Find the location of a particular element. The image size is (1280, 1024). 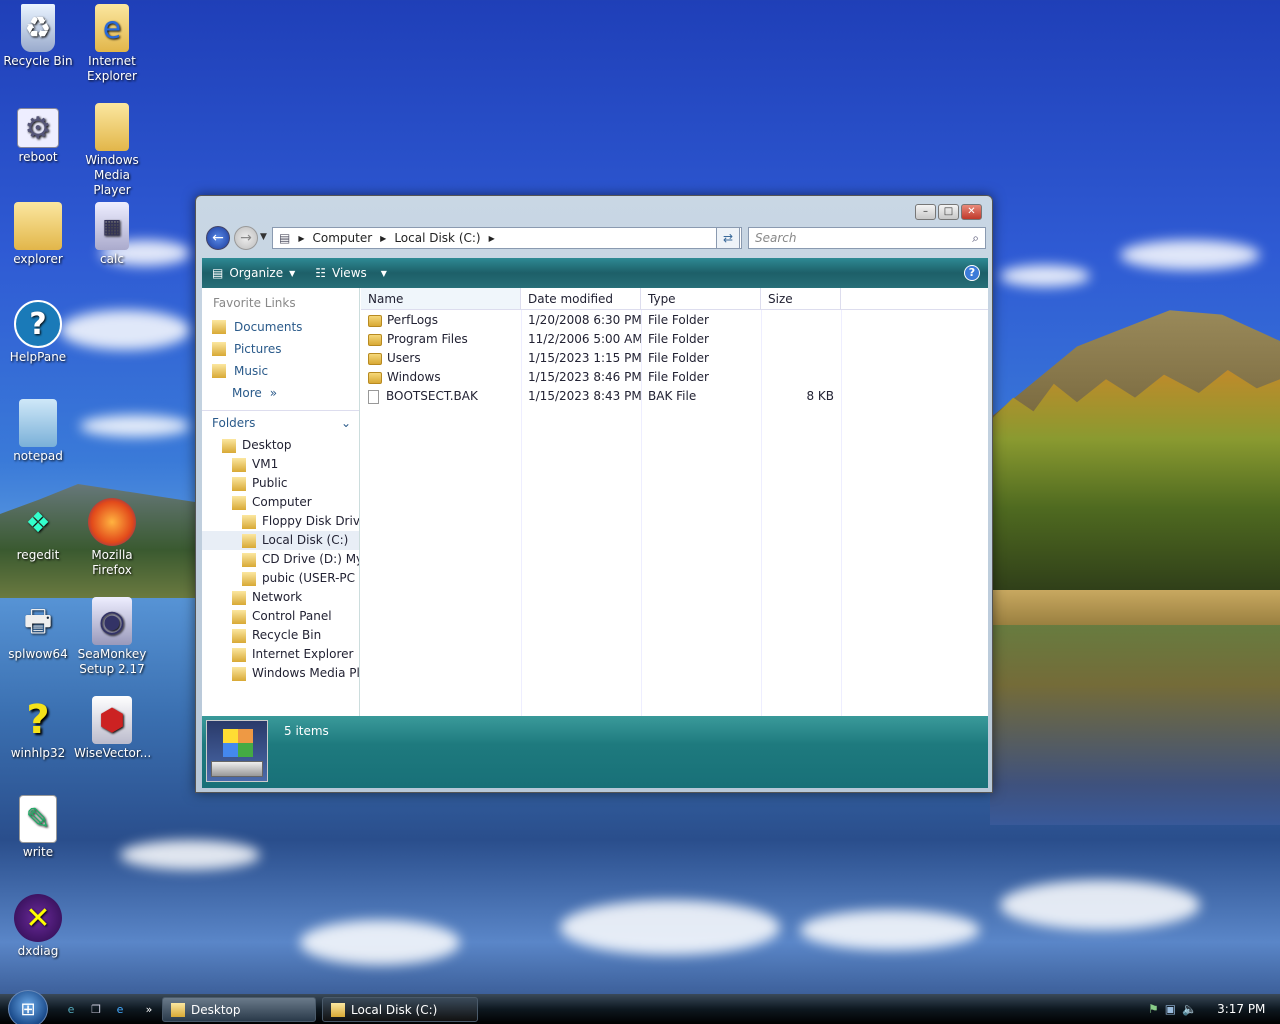

file-name: BOOTSECT.BAK is located at coordinates (432, 396).